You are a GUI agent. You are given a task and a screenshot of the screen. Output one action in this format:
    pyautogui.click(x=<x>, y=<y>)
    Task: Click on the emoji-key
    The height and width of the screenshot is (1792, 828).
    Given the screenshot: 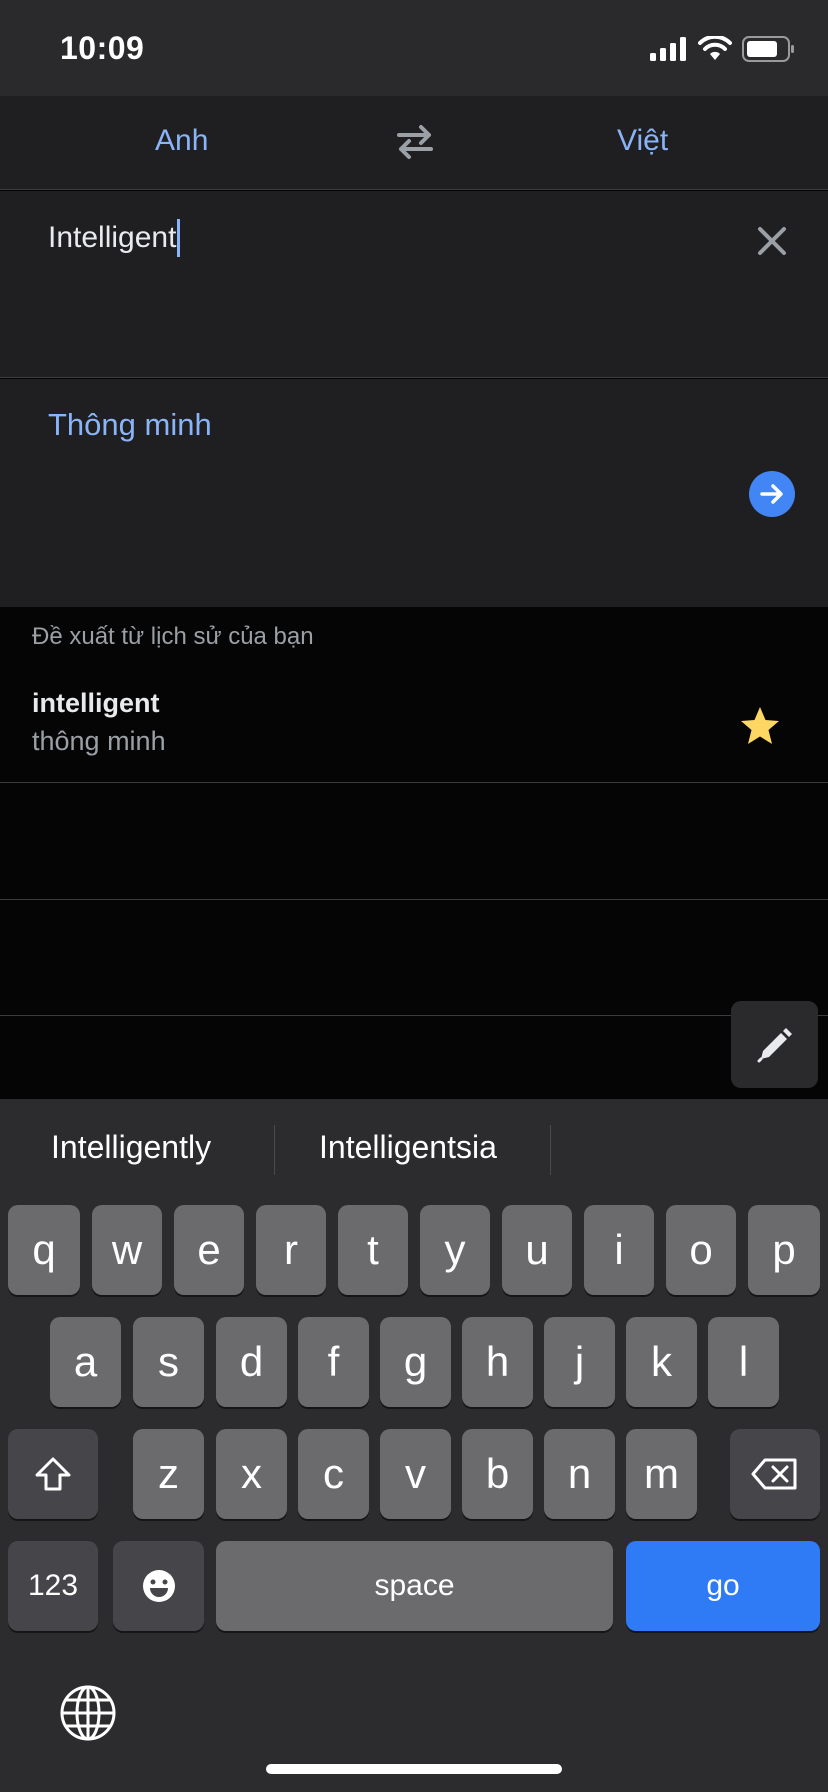 What is the action you would take?
    pyautogui.click(x=158, y=1586)
    